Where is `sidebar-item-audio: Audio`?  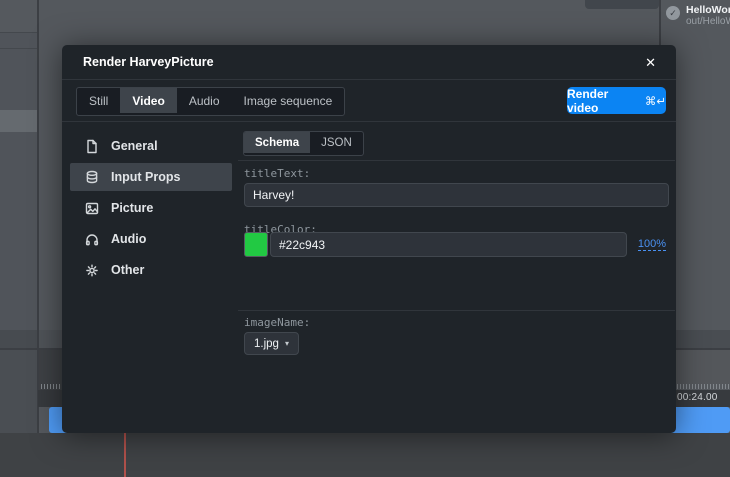 sidebar-item-audio: Audio is located at coordinates (151, 239).